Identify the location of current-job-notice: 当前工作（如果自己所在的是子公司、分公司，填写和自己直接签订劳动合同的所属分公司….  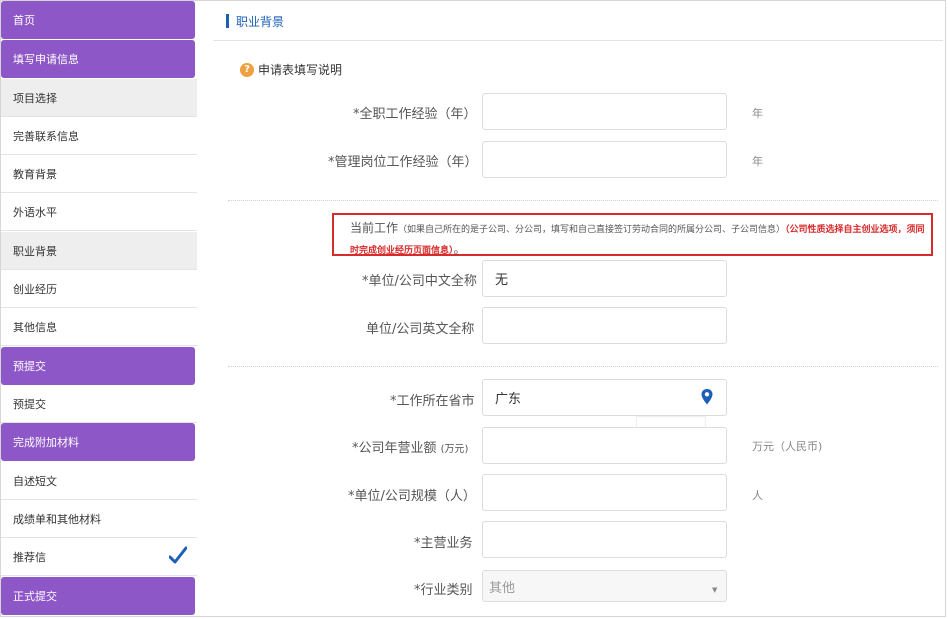
(632, 234).